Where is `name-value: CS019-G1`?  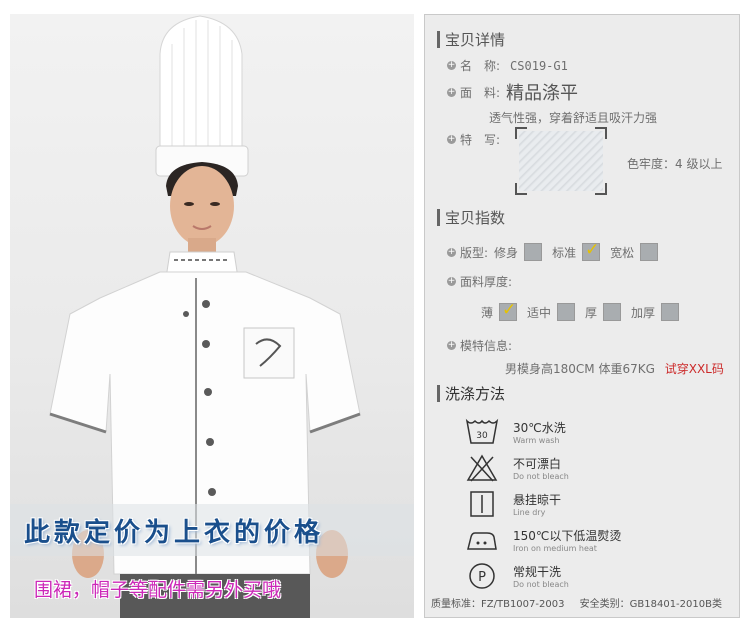 name-value: CS019-G1 is located at coordinates (539, 65).